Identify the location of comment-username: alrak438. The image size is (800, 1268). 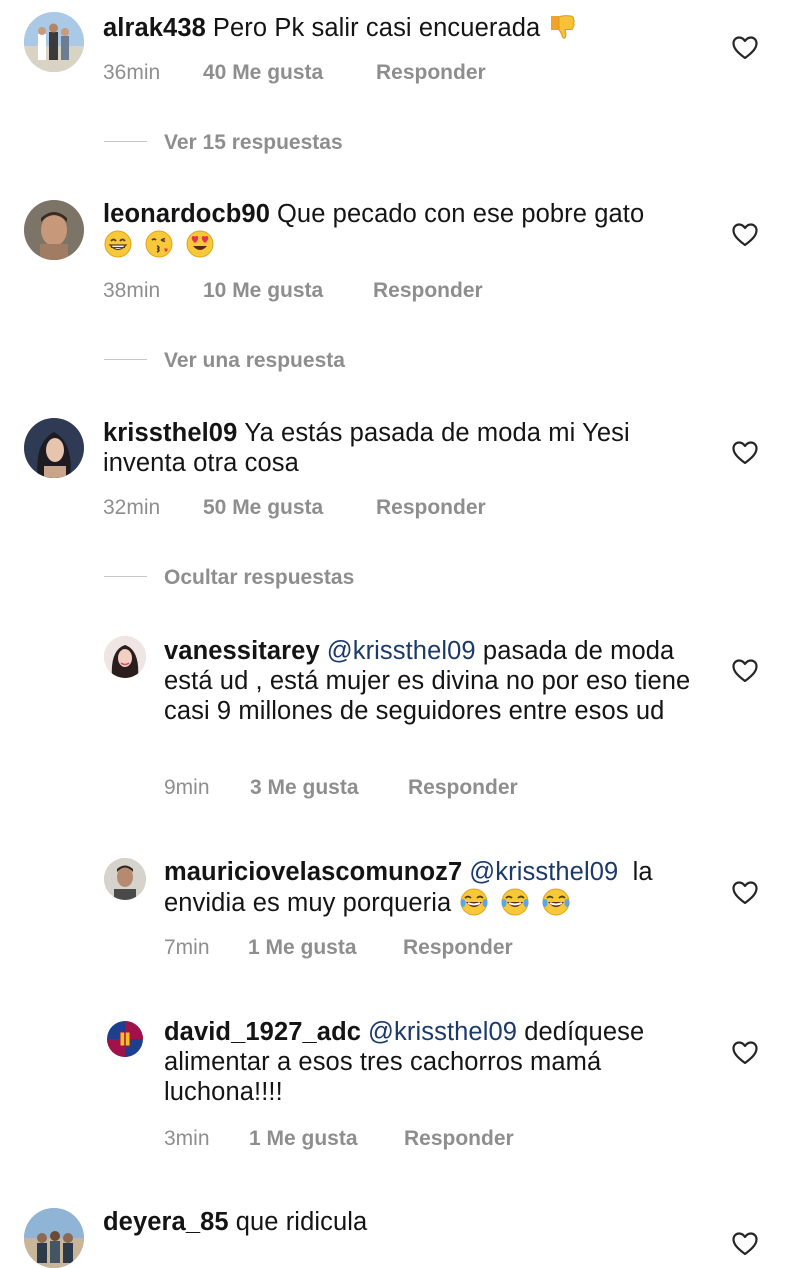
(154, 28).